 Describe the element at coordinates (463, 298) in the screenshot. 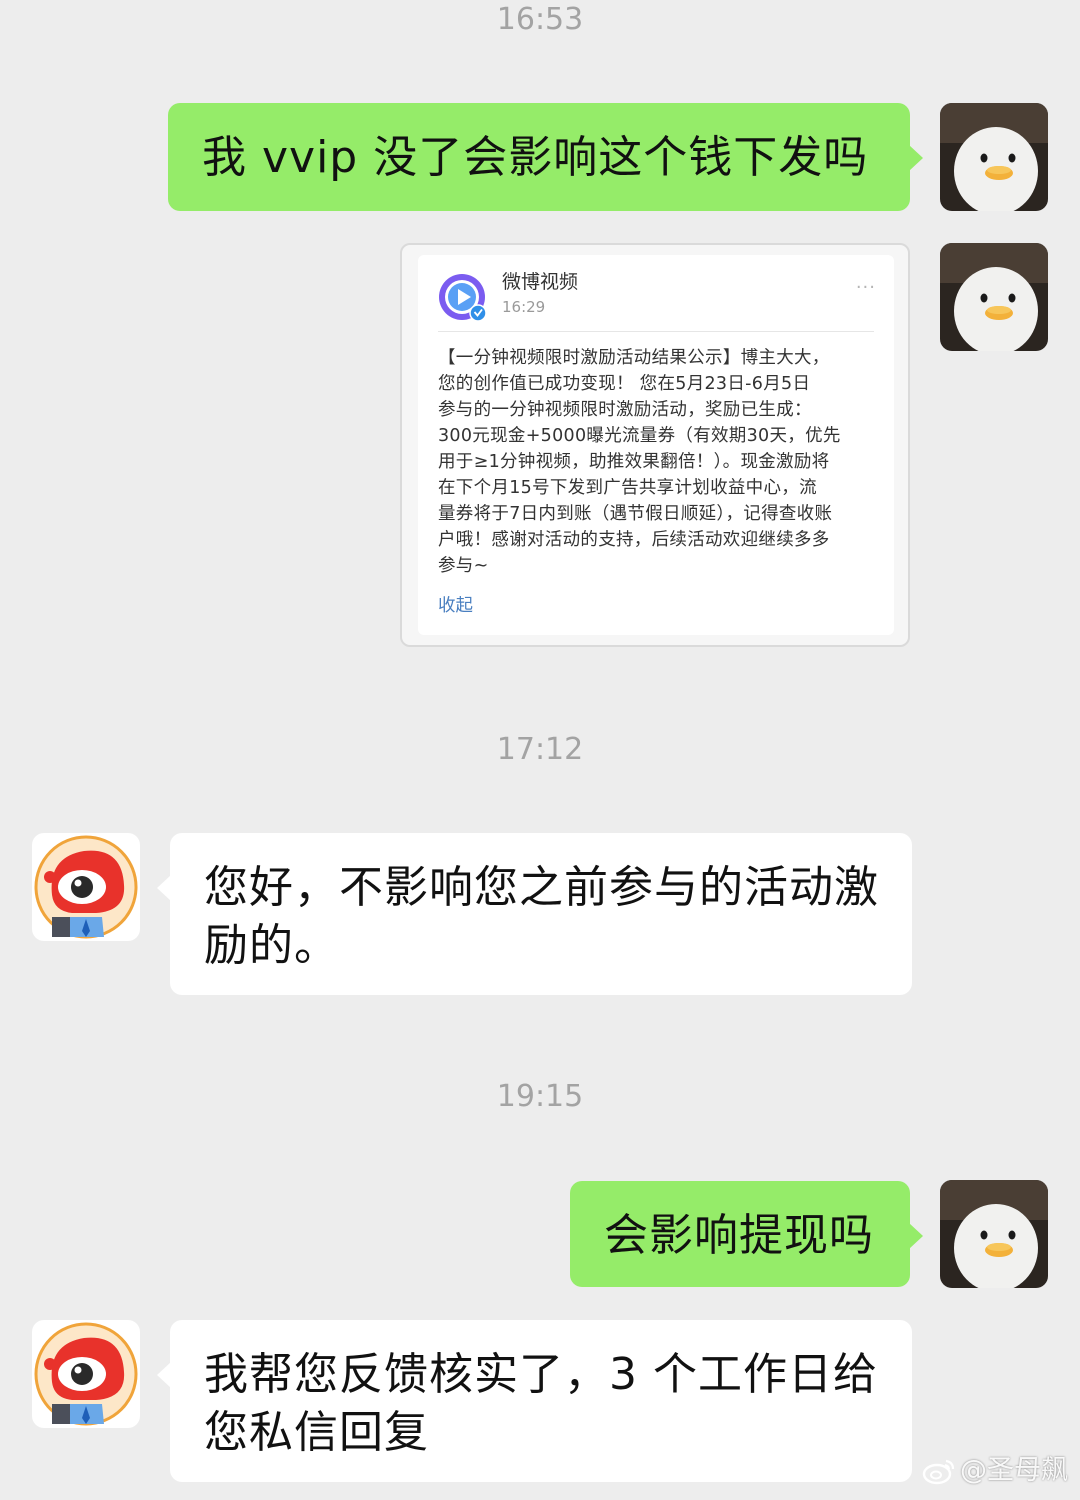

I see `weibo-video-logo-icon` at that location.